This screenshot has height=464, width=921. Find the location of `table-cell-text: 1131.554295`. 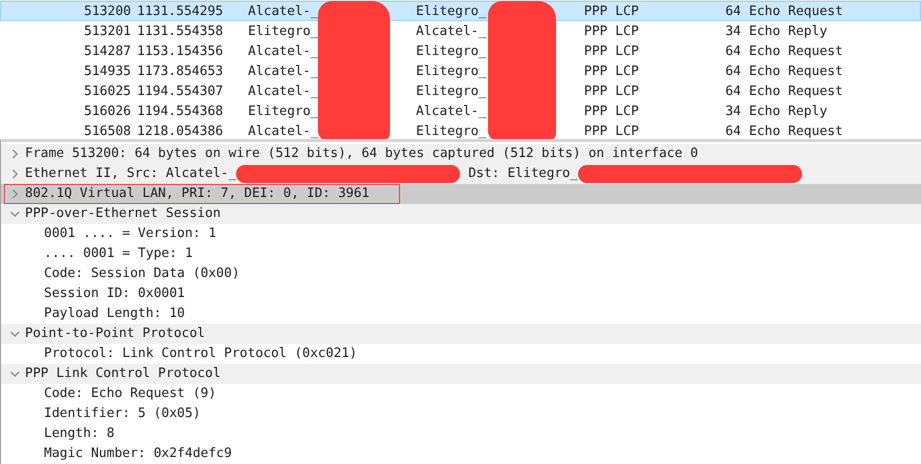

table-cell-text: 1131.554295 is located at coordinates (180, 11).